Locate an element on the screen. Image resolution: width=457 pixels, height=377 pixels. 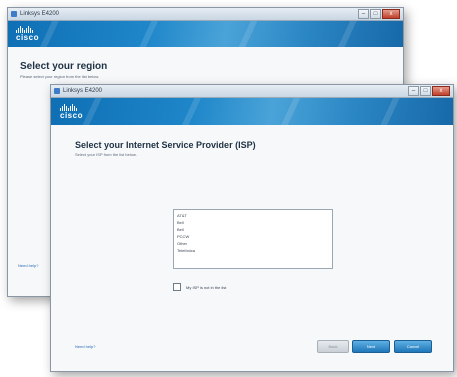
front-window-titlebar: Linksys E4200 – □ x is located at coordinates (252, 91).